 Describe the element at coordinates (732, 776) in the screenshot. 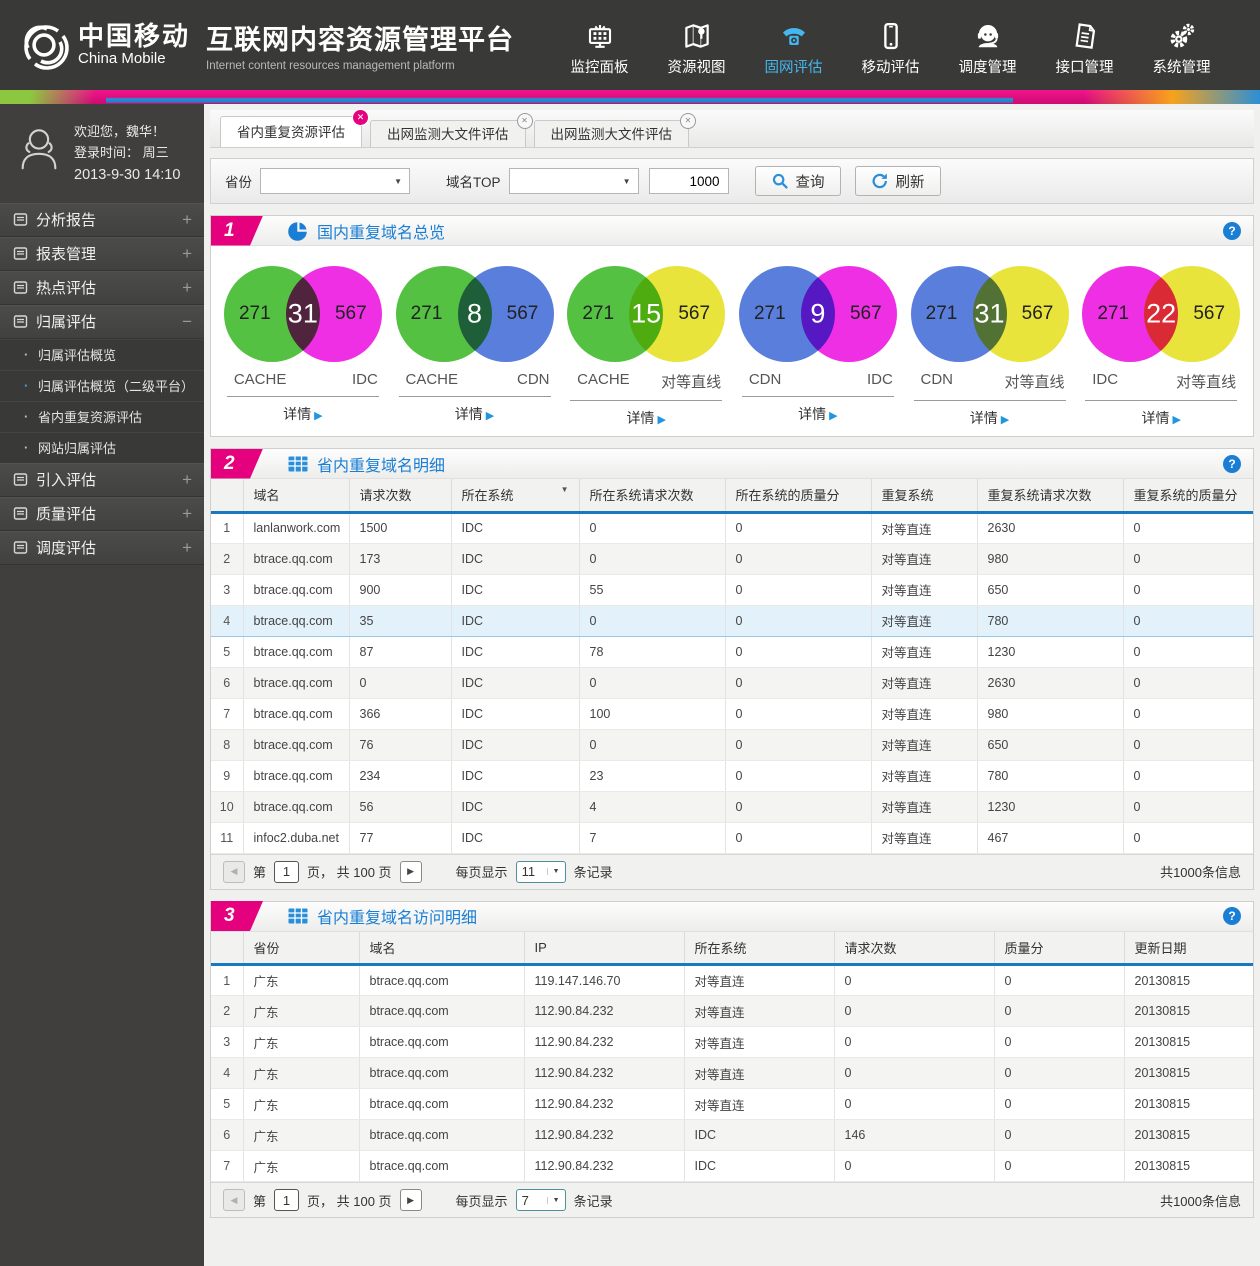

I see `table-row: 9 btrace.qq.com 234 IDC 23 0 对等直连 780 0` at that location.